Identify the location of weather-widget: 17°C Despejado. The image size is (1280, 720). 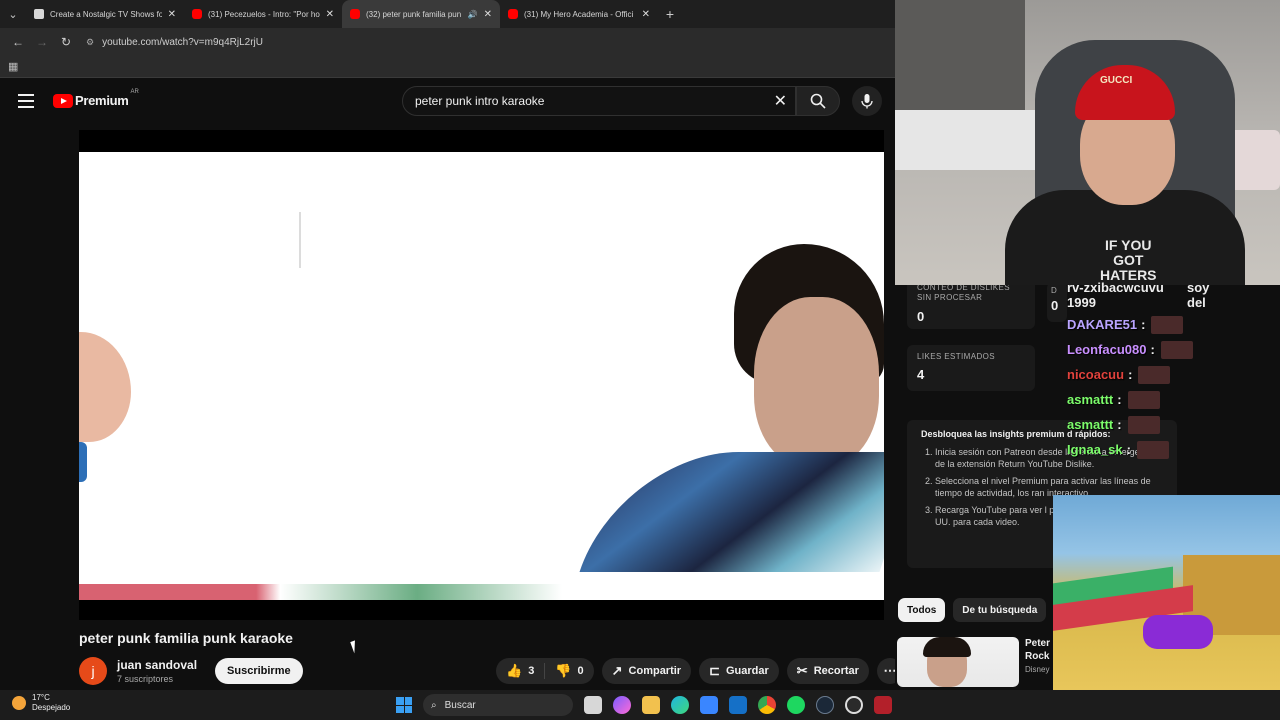
(41, 703).